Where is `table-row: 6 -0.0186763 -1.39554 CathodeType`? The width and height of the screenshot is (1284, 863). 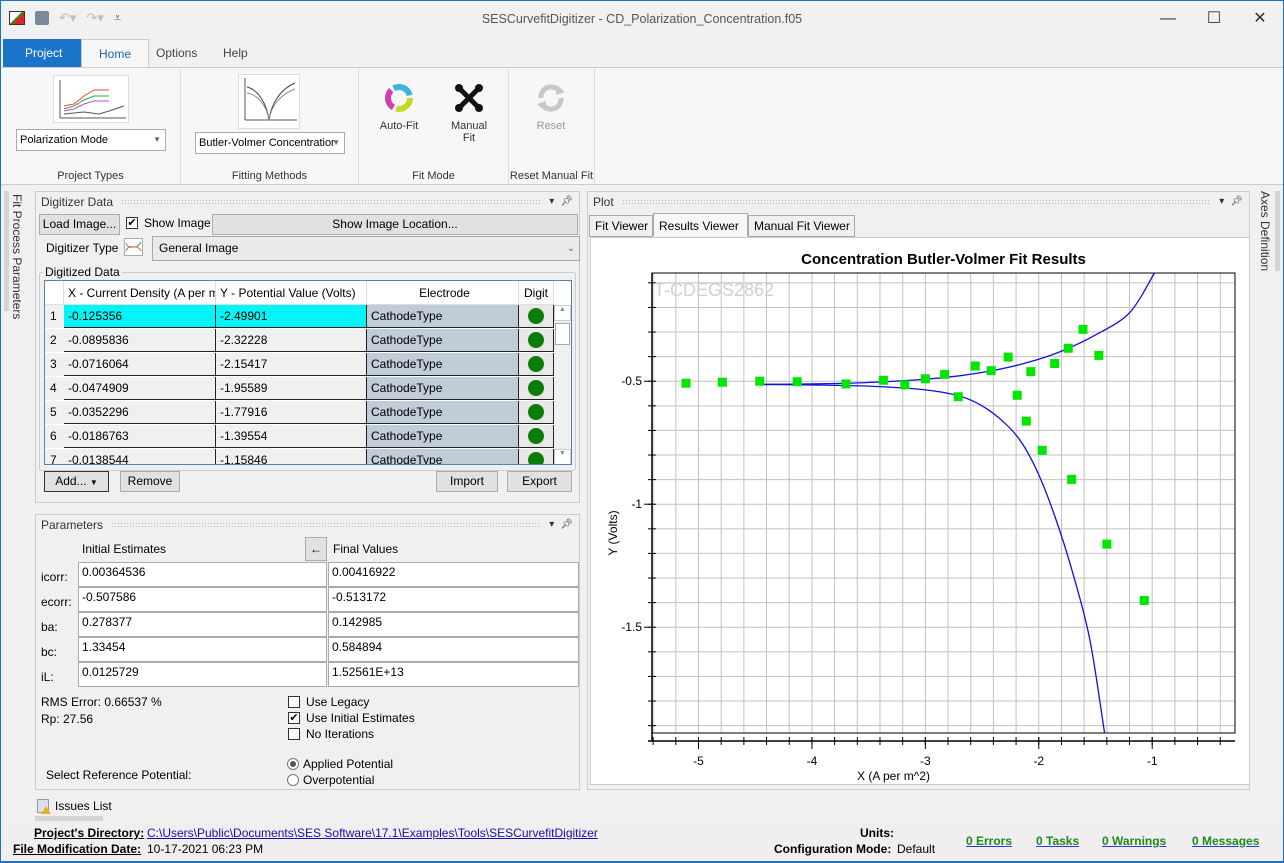
table-row: 6 -0.0186763 -1.39554 CathodeType is located at coordinates (299, 437).